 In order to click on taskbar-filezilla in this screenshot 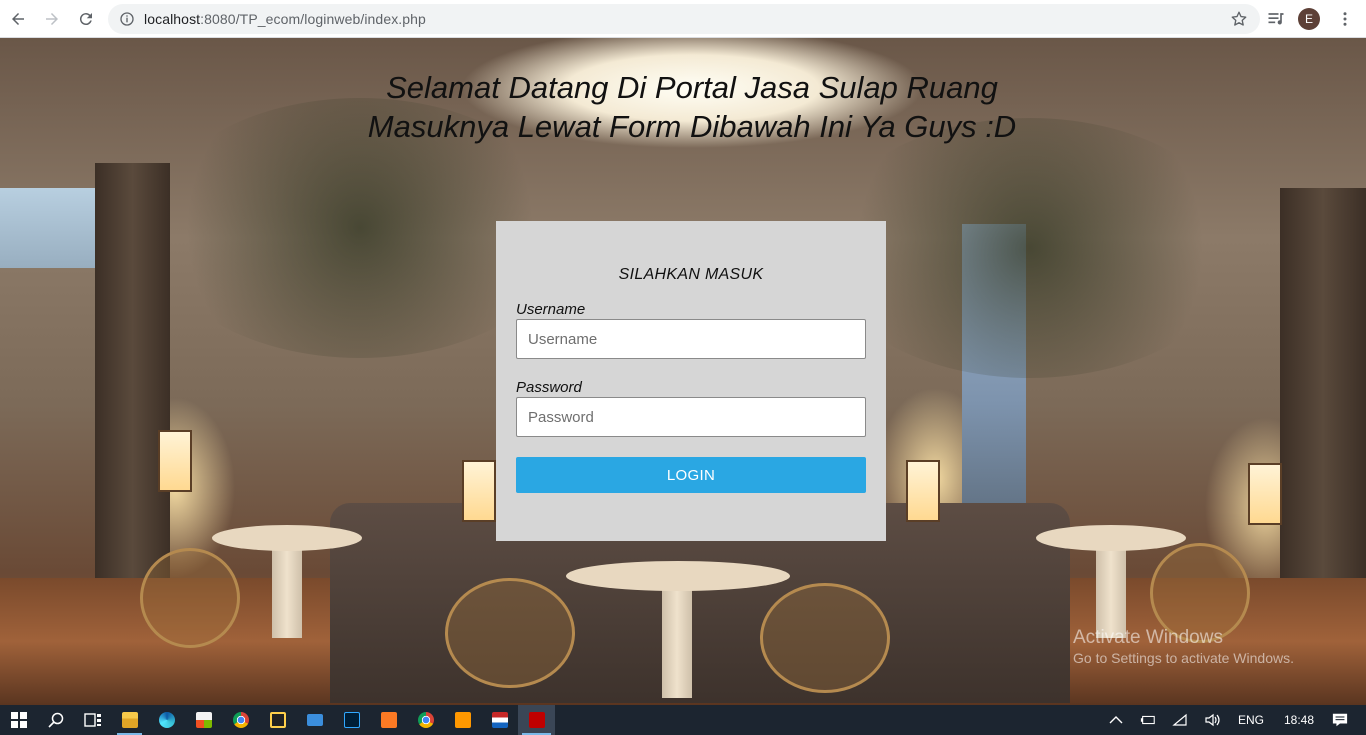, I will do `click(536, 720)`.